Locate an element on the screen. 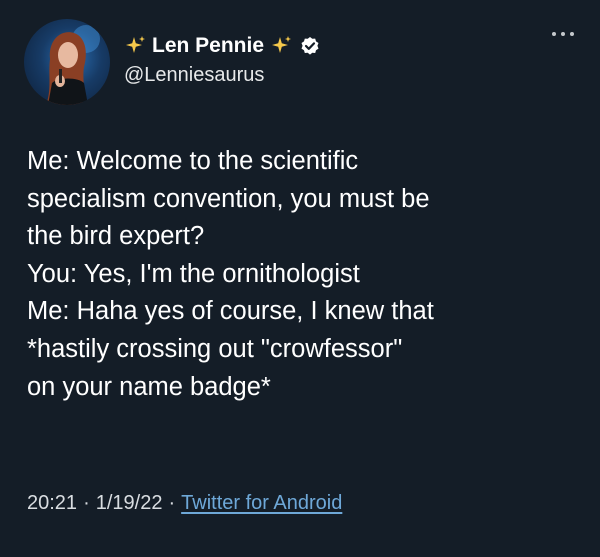  tweet-text-line: the bird expert? is located at coordinates (116, 236).